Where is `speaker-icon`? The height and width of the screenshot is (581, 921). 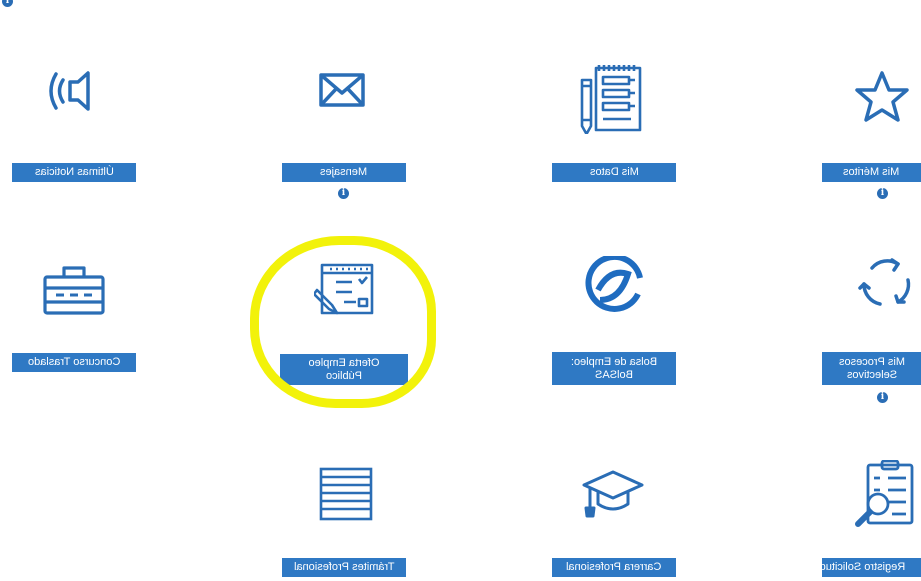 speaker-icon is located at coordinates (69, 91).